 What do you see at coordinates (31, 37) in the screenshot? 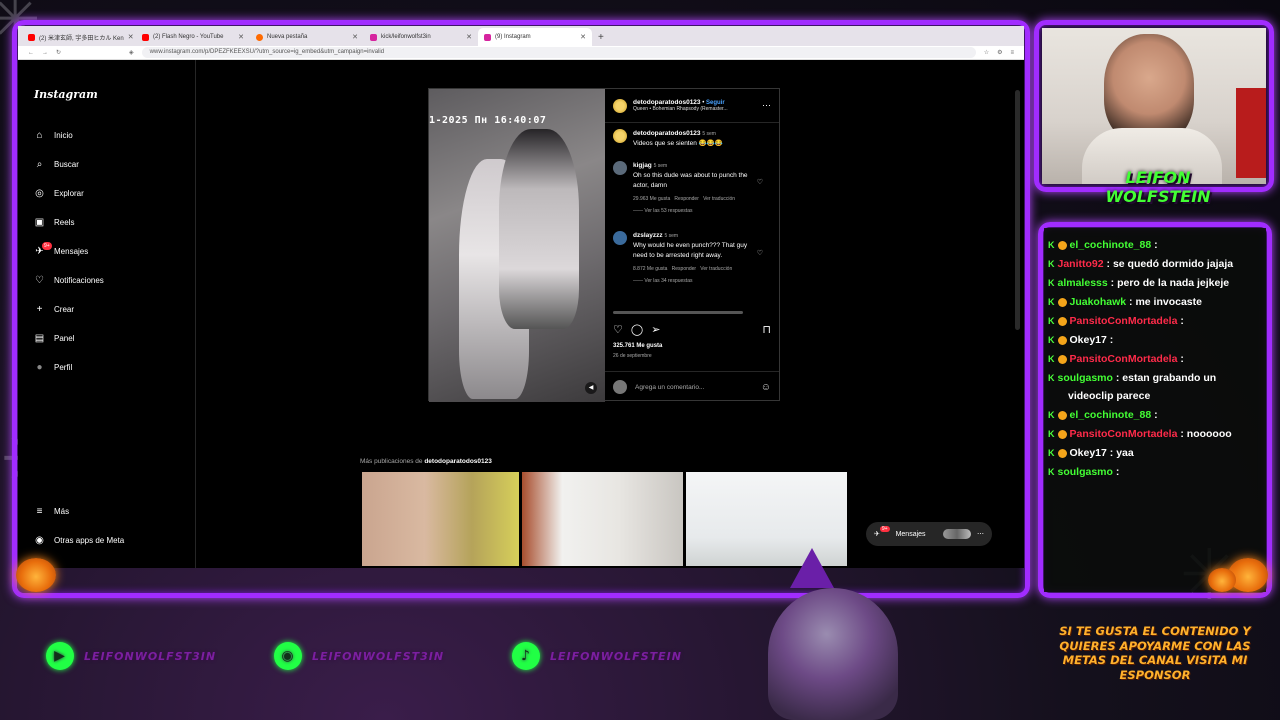
I see `favicon-icon` at bounding box center [31, 37].